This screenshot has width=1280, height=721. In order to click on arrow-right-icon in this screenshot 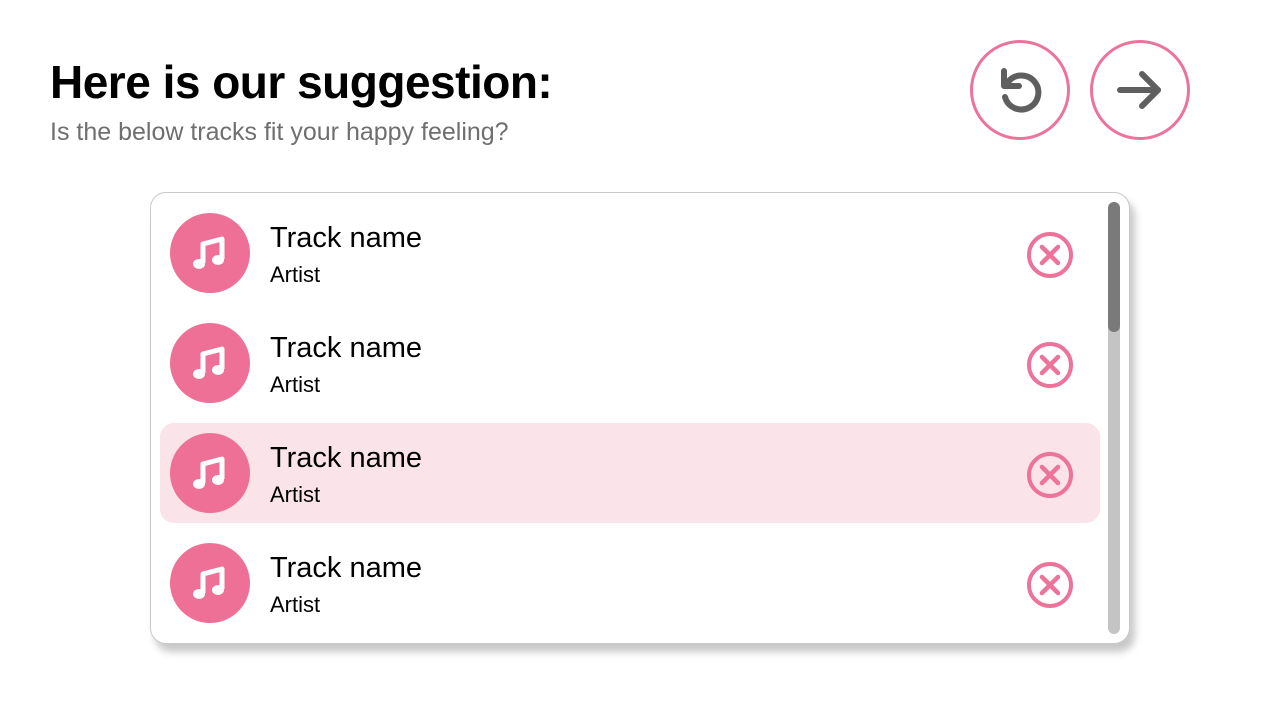, I will do `click(1140, 90)`.